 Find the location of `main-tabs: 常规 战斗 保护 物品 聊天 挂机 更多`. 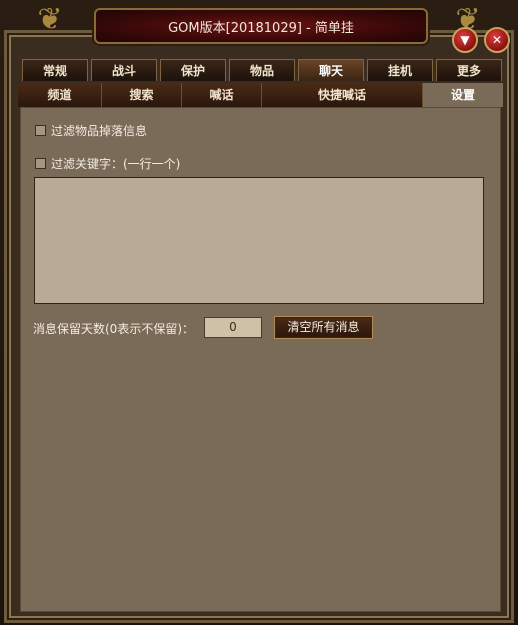

main-tabs: 常规 战斗 保护 物品 聊天 挂机 更多 is located at coordinates (262, 70).